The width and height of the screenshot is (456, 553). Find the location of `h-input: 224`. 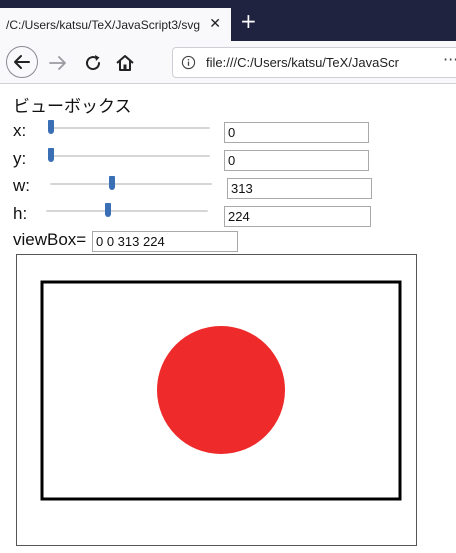

h-input: 224 is located at coordinates (297, 216).